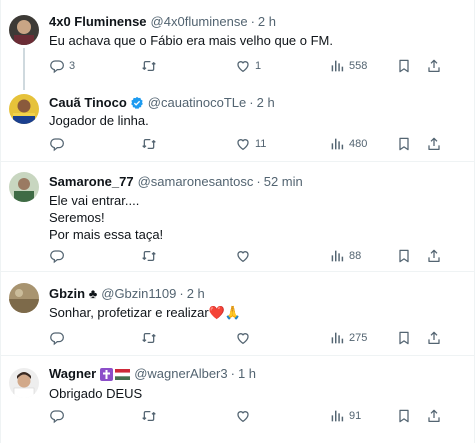 This screenshot has height=443, width=475. What do you see at coordinates (196, 182) in the screenshot?
I see `user-handle: @samaronesantosc` at bounding box center [196, 182].